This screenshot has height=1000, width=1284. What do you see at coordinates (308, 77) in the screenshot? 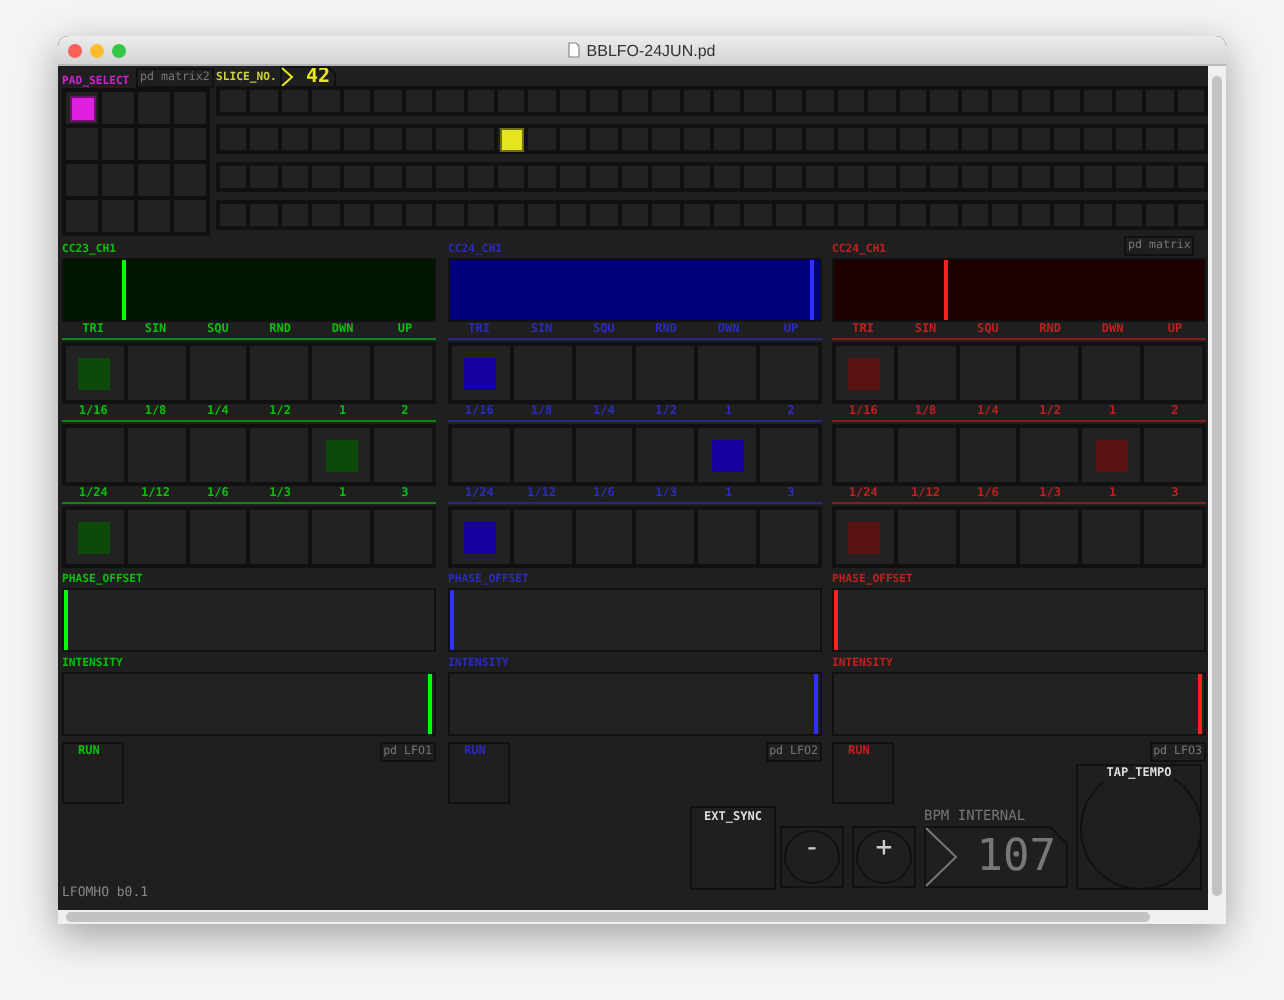
I see `number-box: 42` at bounding box center [308, 77].